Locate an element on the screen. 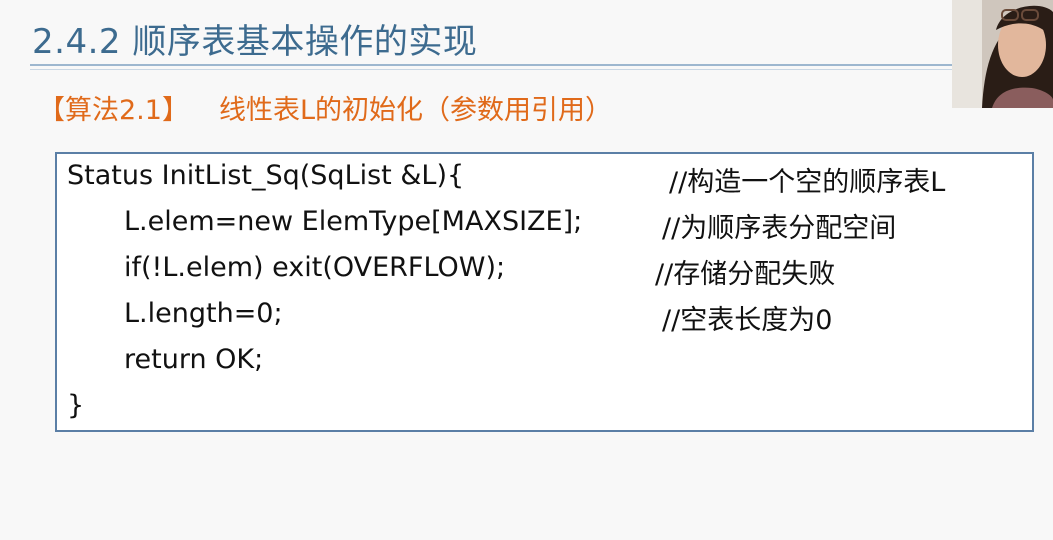 Image resolution: width=1053 pixels, height=540 pixels. presenter-video-thumbnail is located at coordinates (1002, 54).